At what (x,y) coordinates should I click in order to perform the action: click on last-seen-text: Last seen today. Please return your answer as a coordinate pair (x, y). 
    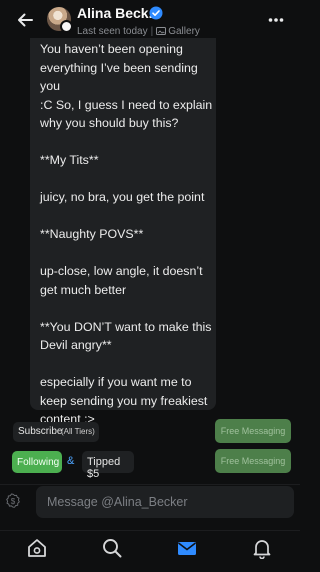
    Looking at the image, I should click on (112, 31).